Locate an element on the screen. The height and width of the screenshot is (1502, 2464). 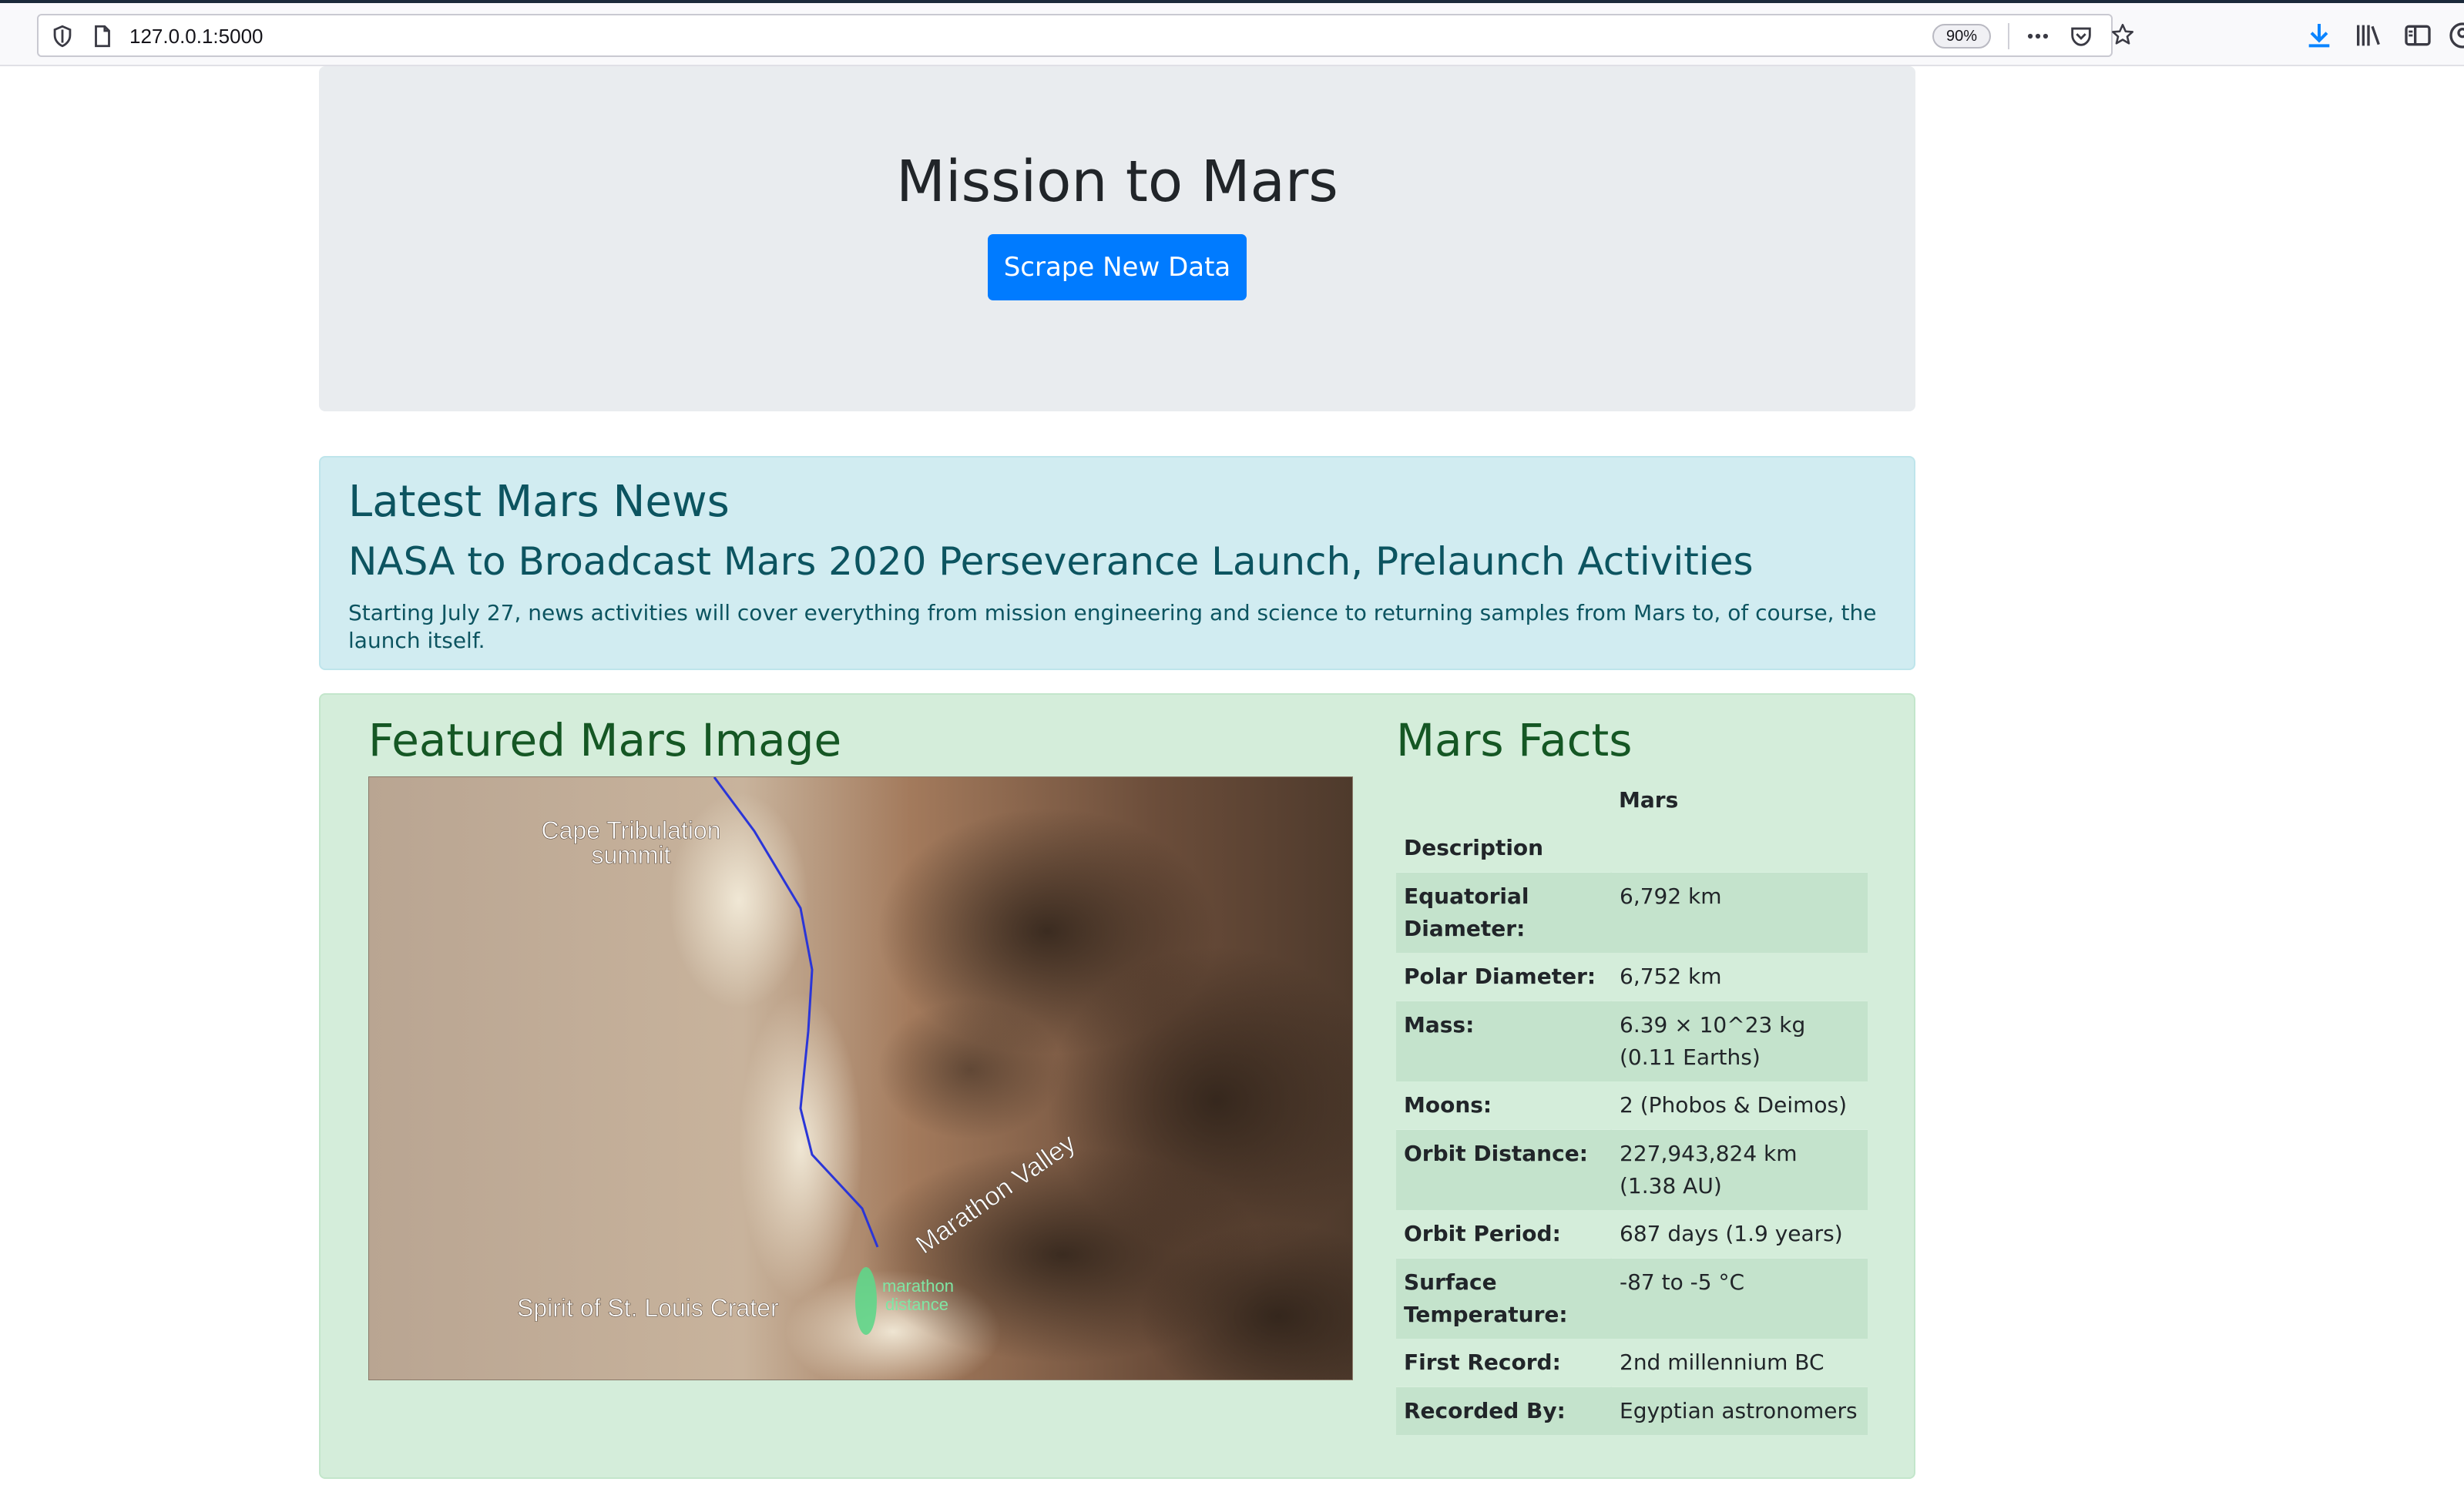
fact-label: First Record: is located at coordinates (1483, 1362).